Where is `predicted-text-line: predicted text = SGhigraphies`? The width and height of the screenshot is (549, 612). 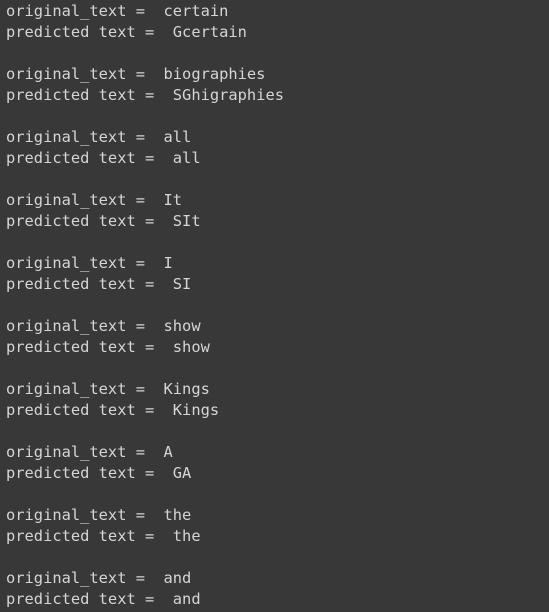
predicted-text-line: predicted text = SGhigraphies is located at coordinates (145, 95).